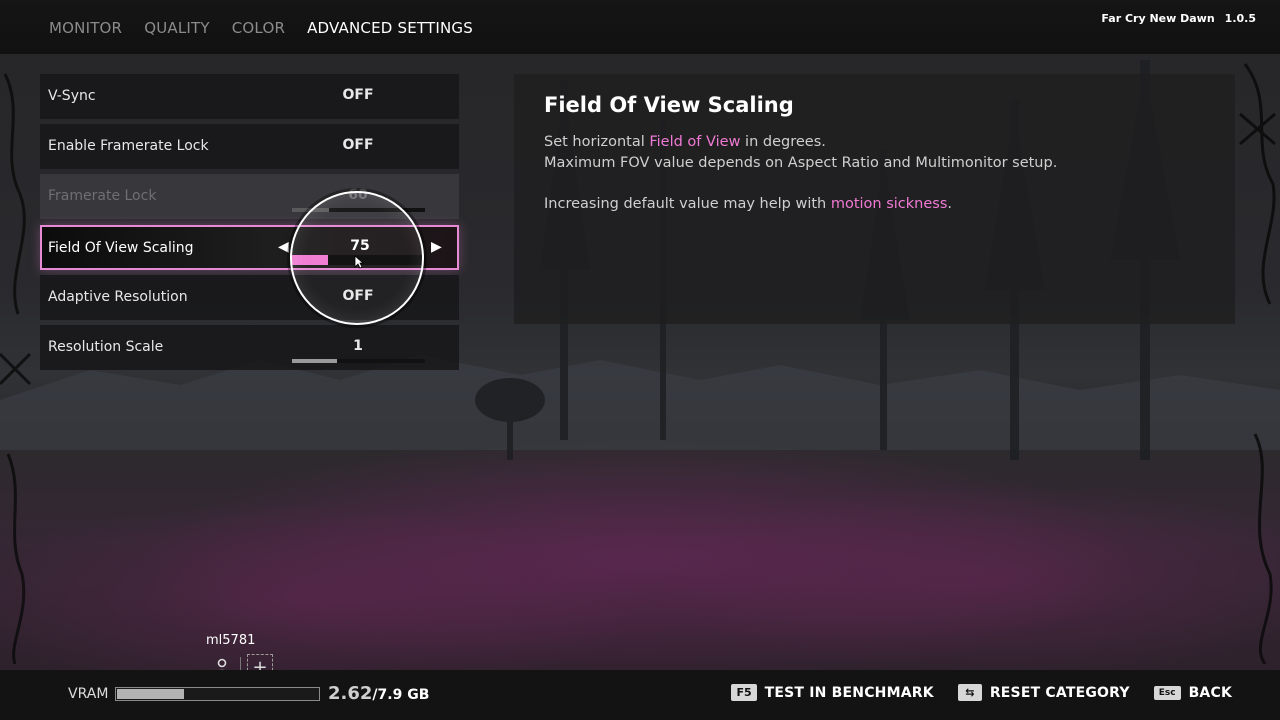 The height and width of the screenshot is (720, 1280). I want to click on slider-fill, so click(315, 361).